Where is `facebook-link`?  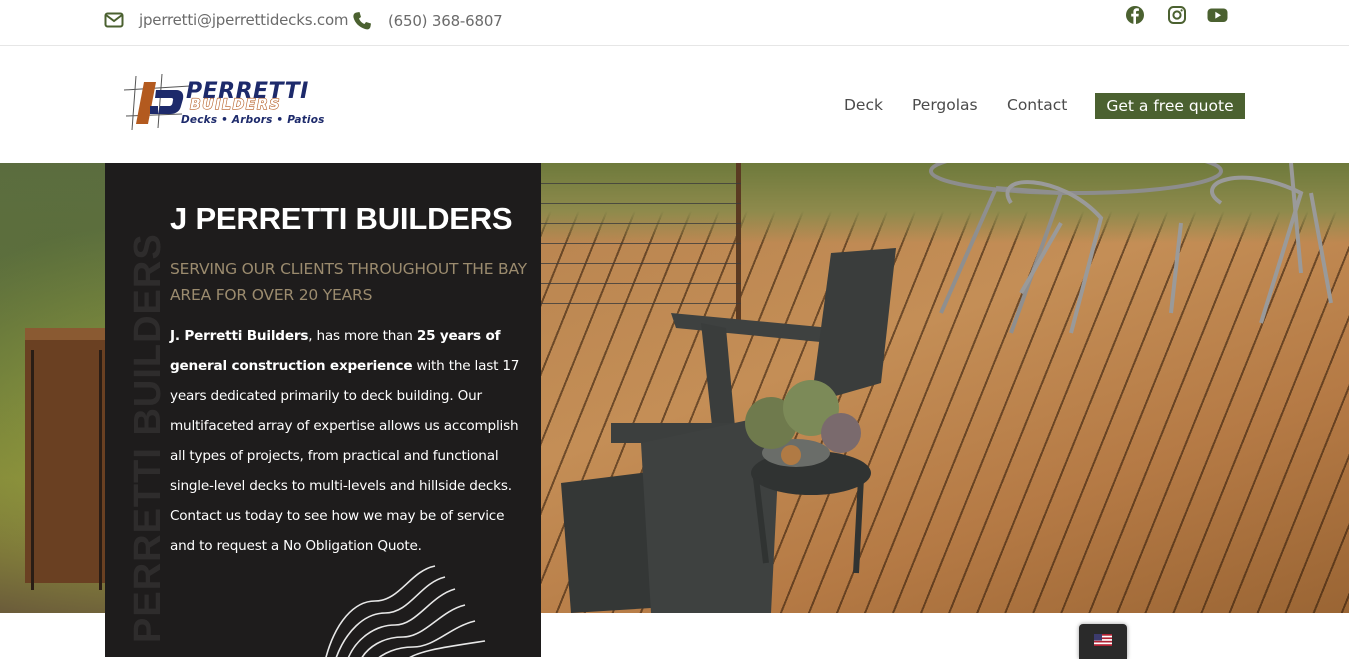 facebook-link is located at coordinates (1135, 15).